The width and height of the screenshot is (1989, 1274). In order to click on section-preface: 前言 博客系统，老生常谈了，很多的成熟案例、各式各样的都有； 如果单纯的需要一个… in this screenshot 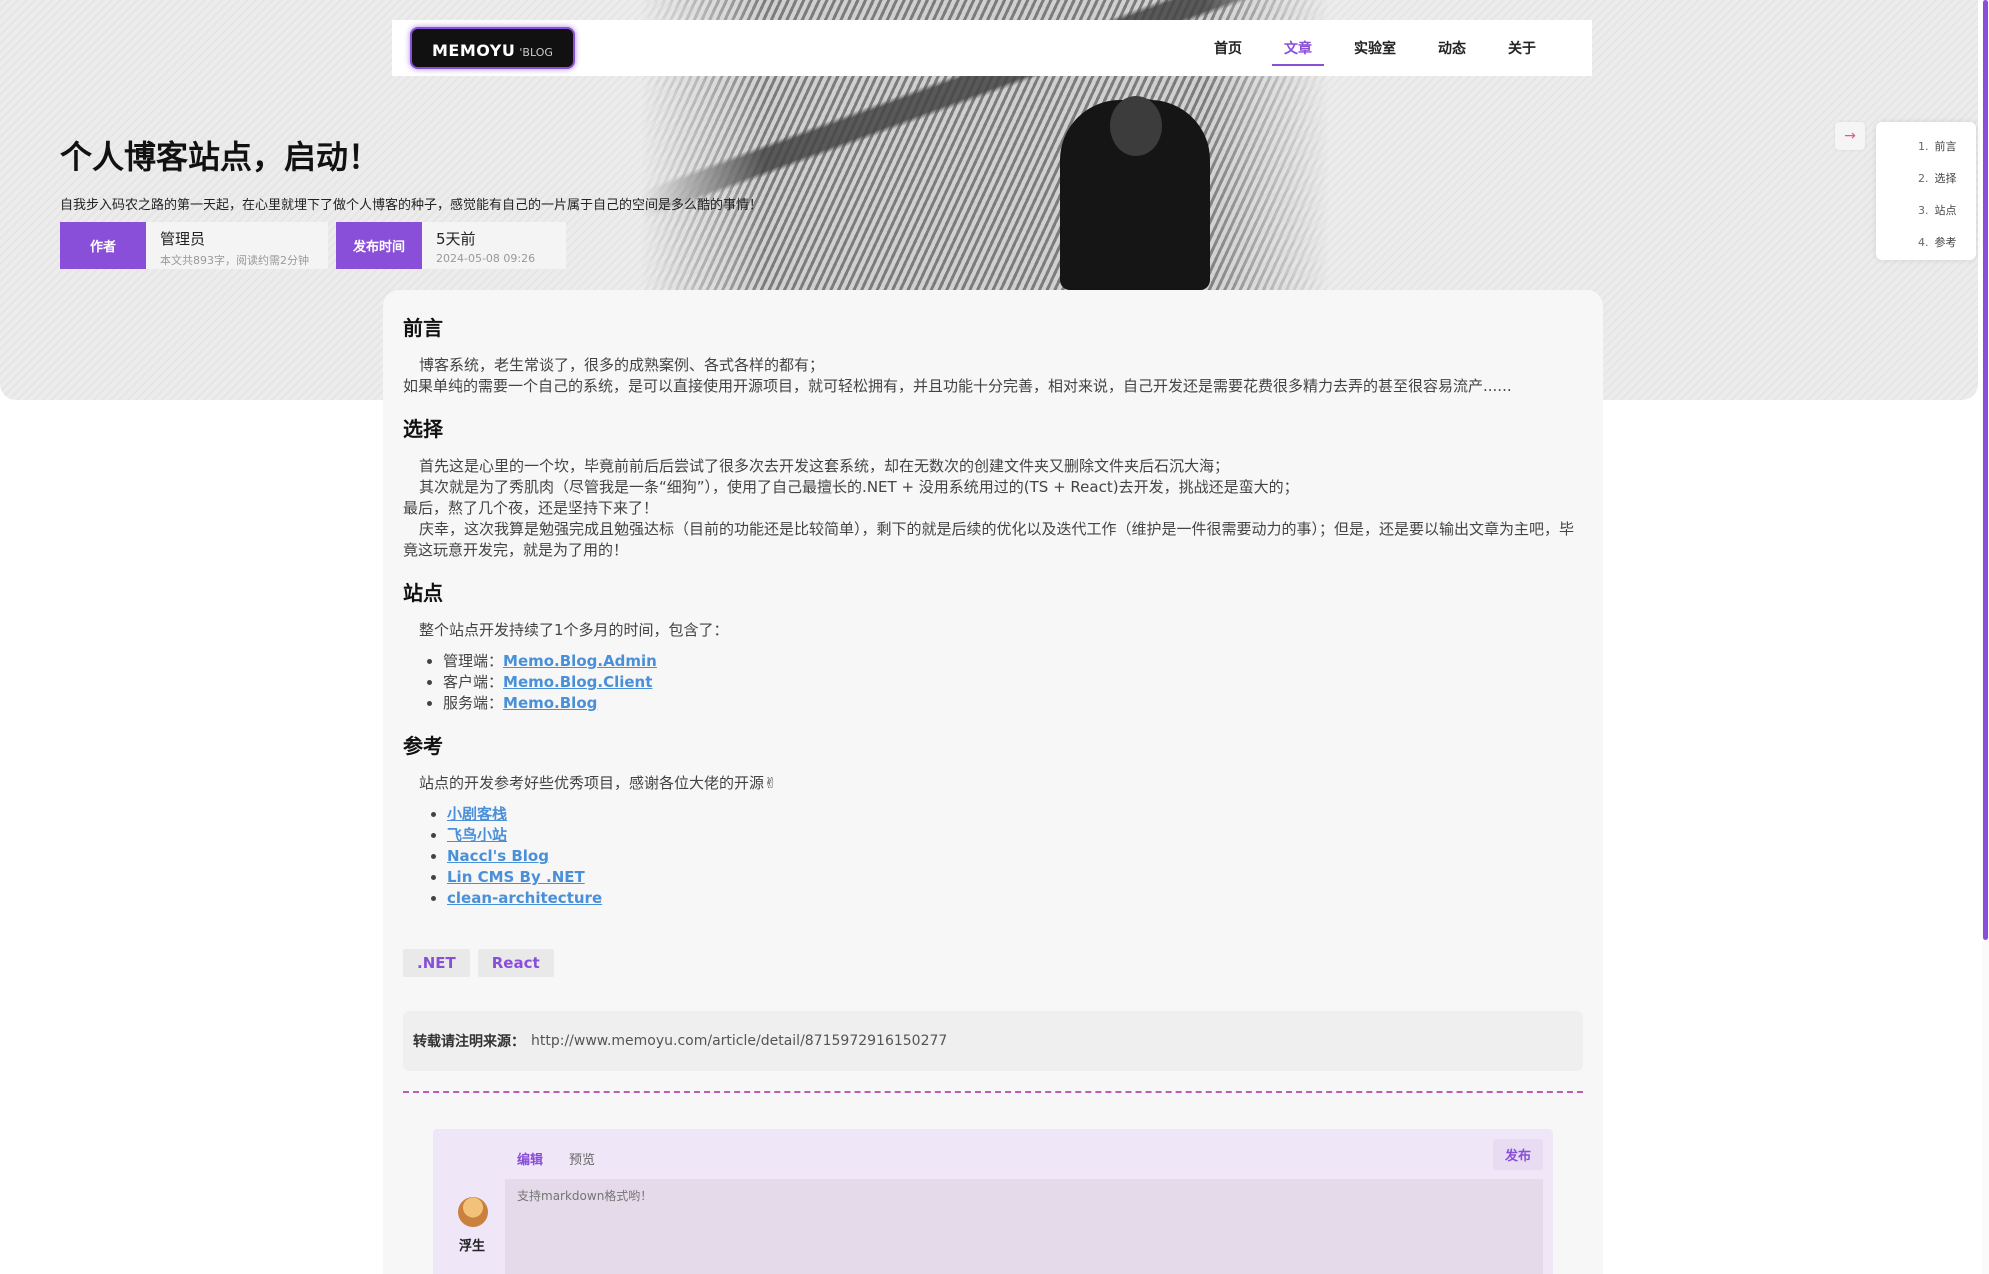, I will do `click(993, 354)`.